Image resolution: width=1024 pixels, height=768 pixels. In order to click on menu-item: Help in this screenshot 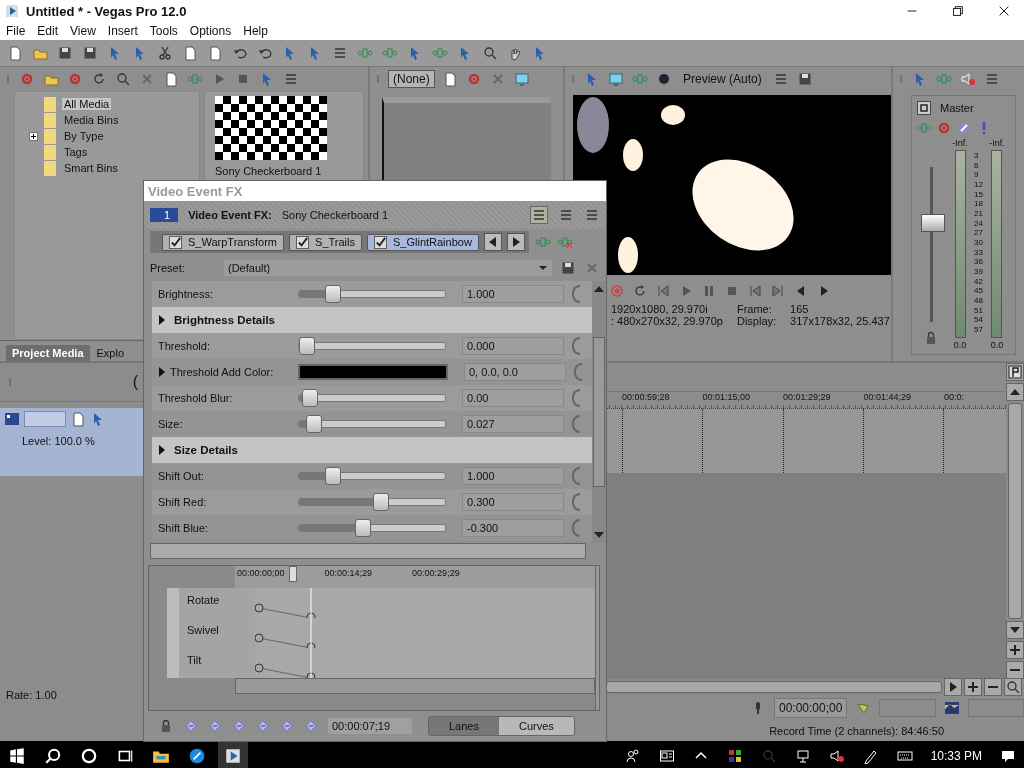, I will do `click(255, 31)`.